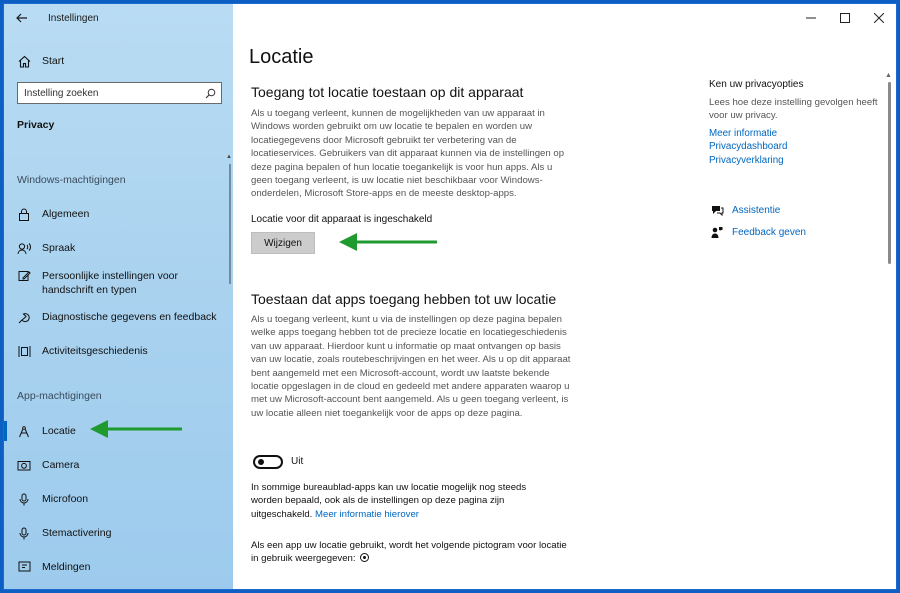  Describe the element at coordinates (77, 533) in the screenshot. I see `sidebar-item-label: Stemactivering` at that location.